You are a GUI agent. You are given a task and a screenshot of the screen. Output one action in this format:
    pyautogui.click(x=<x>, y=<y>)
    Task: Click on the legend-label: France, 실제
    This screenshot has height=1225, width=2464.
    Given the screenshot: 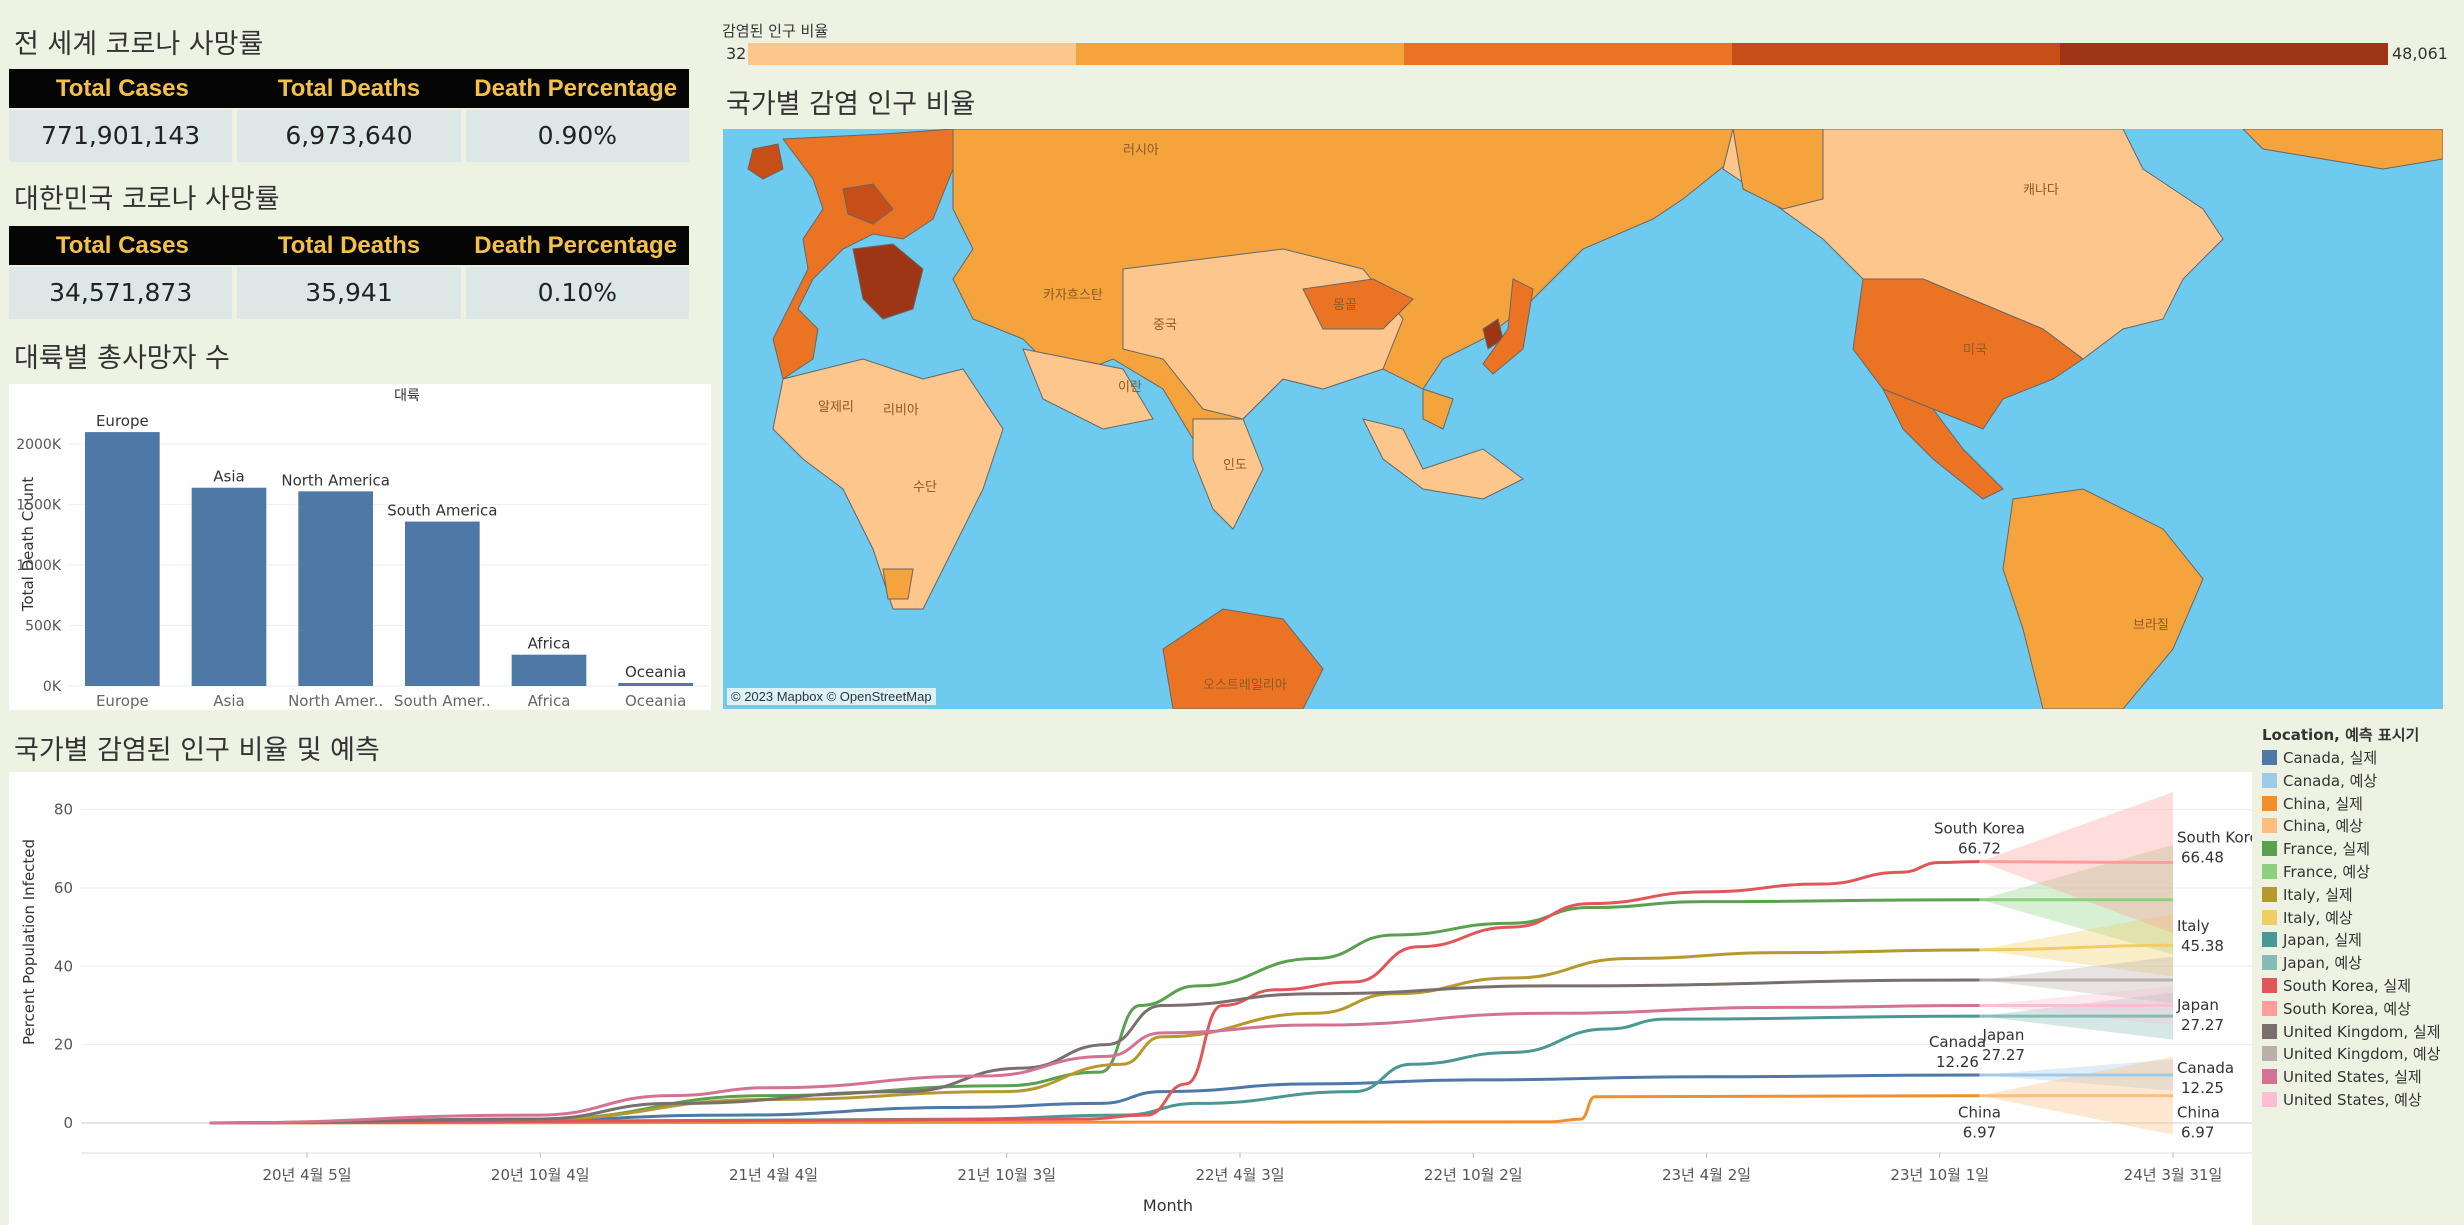 What is the action you would take?
    pyautogui.click(x=2327, y=849)
    